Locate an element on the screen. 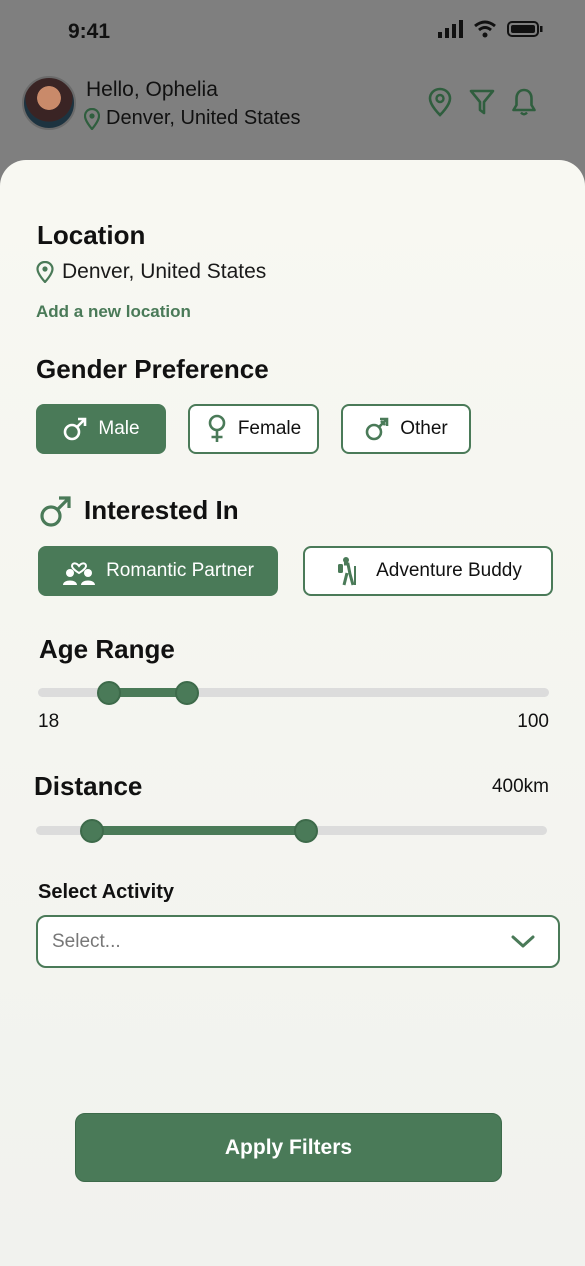 The image size is (585, 1266). age-max-label: 100 is located at coordinates (533, 721).